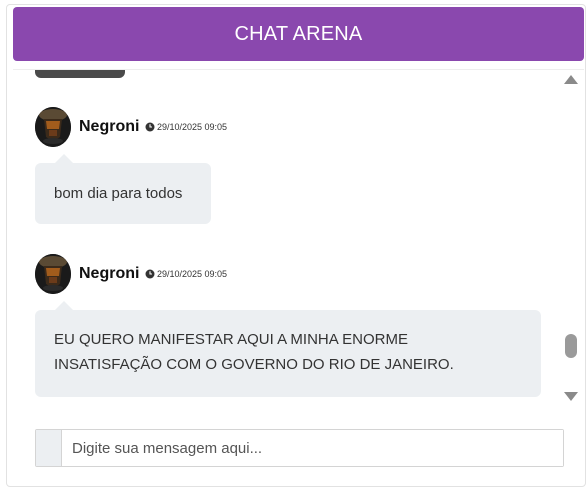  Describe the element at coordinates (49, 448) in the screenshot. I see `composer-addon` at that location.